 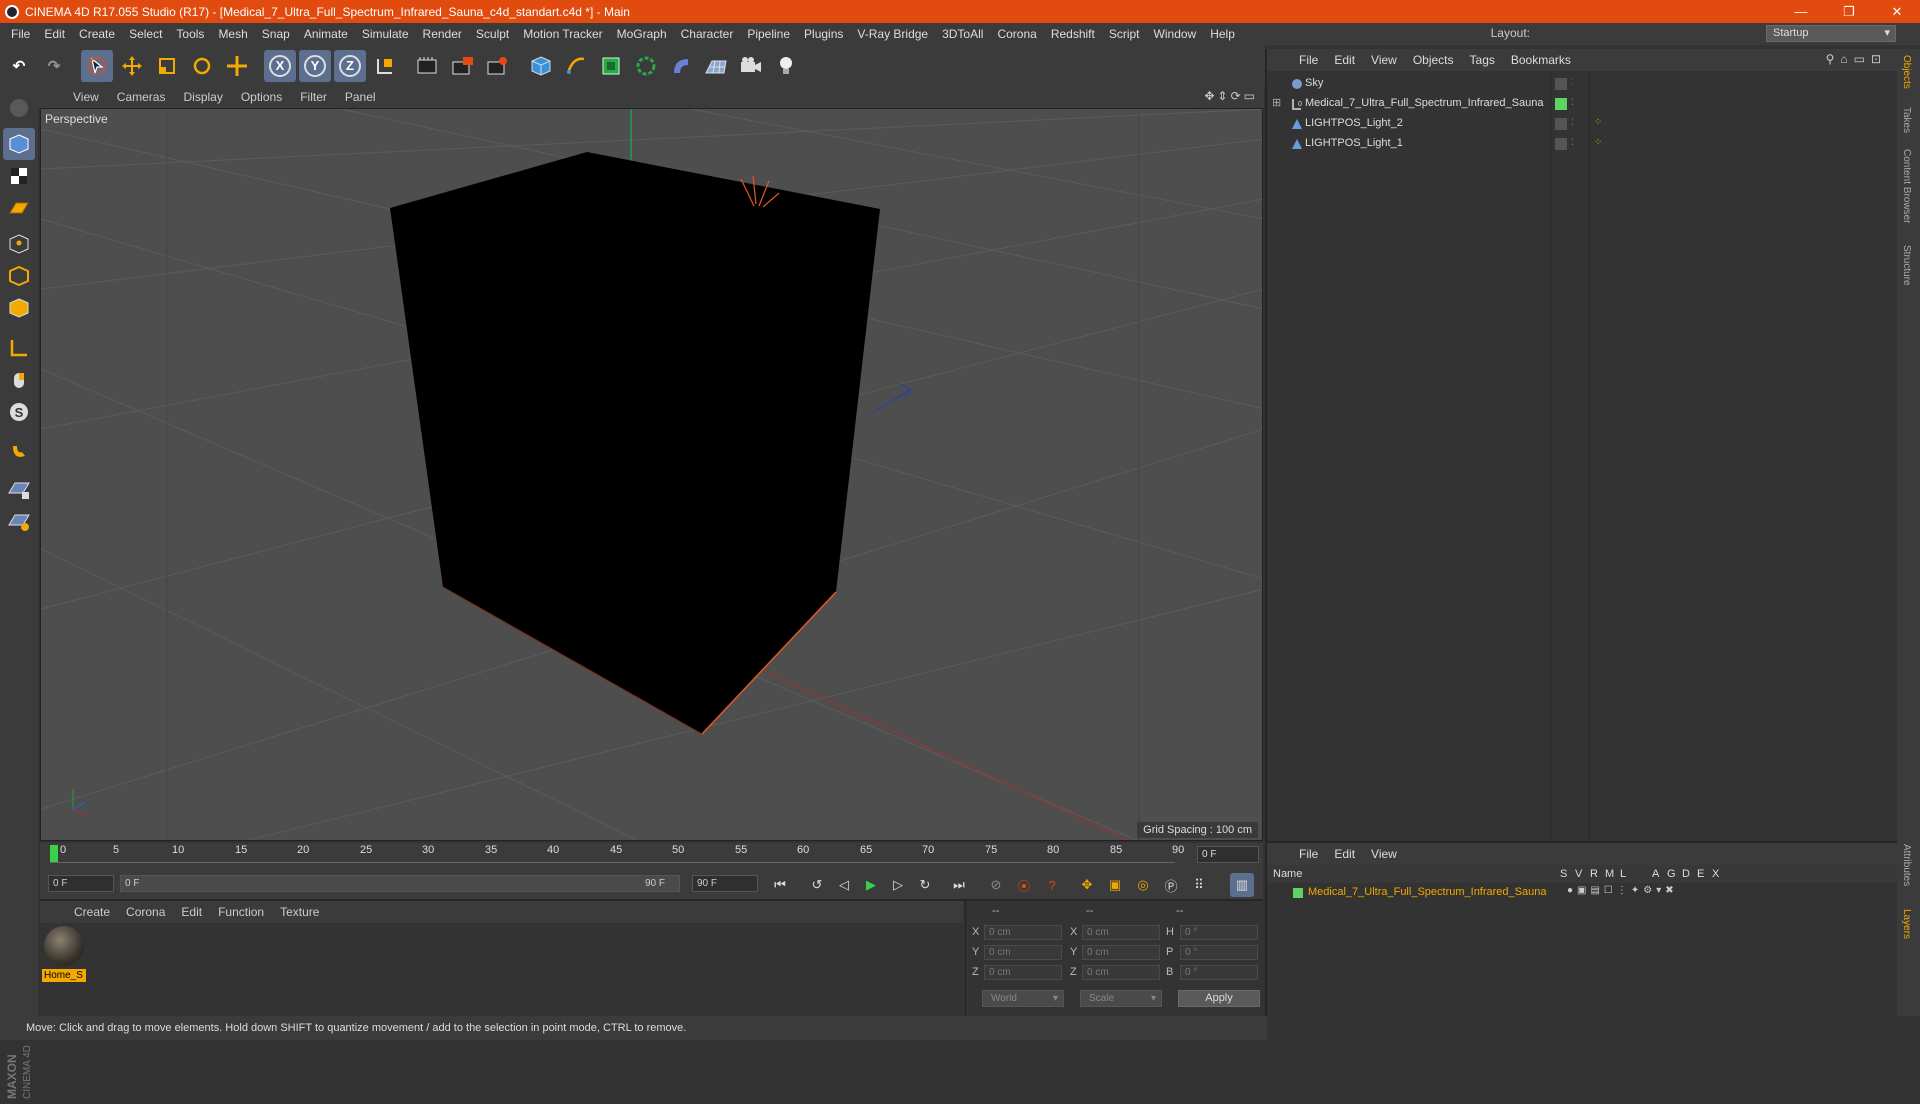 What do you see at coordinates (1231, 96) in the screenshot?
I see `viewport-navigation-icons: ✥⇕⟳▭` at bounding box center [1231, 96].